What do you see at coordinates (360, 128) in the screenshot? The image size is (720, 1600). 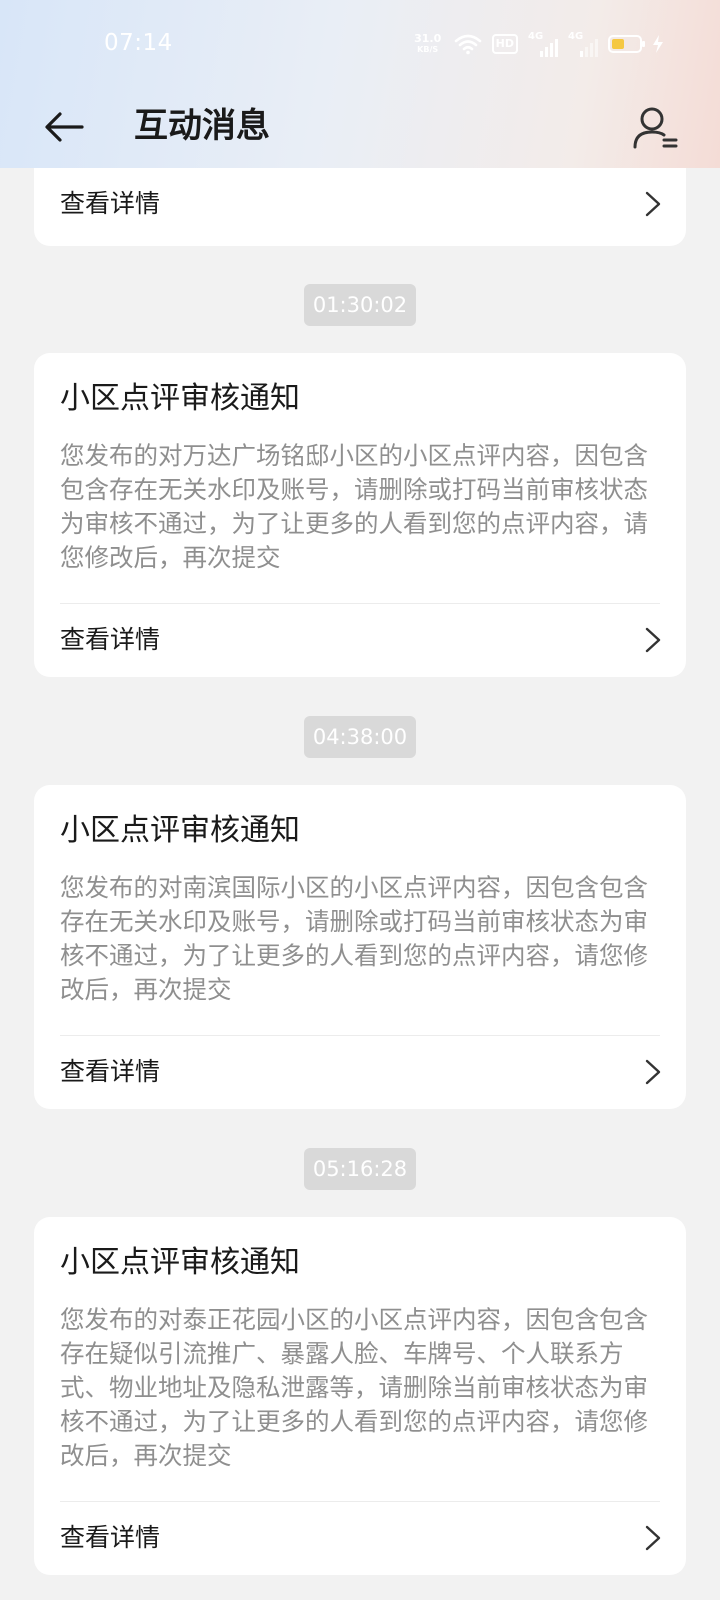 I see `app-header: 互动消息` at bounding box center [360, 128].